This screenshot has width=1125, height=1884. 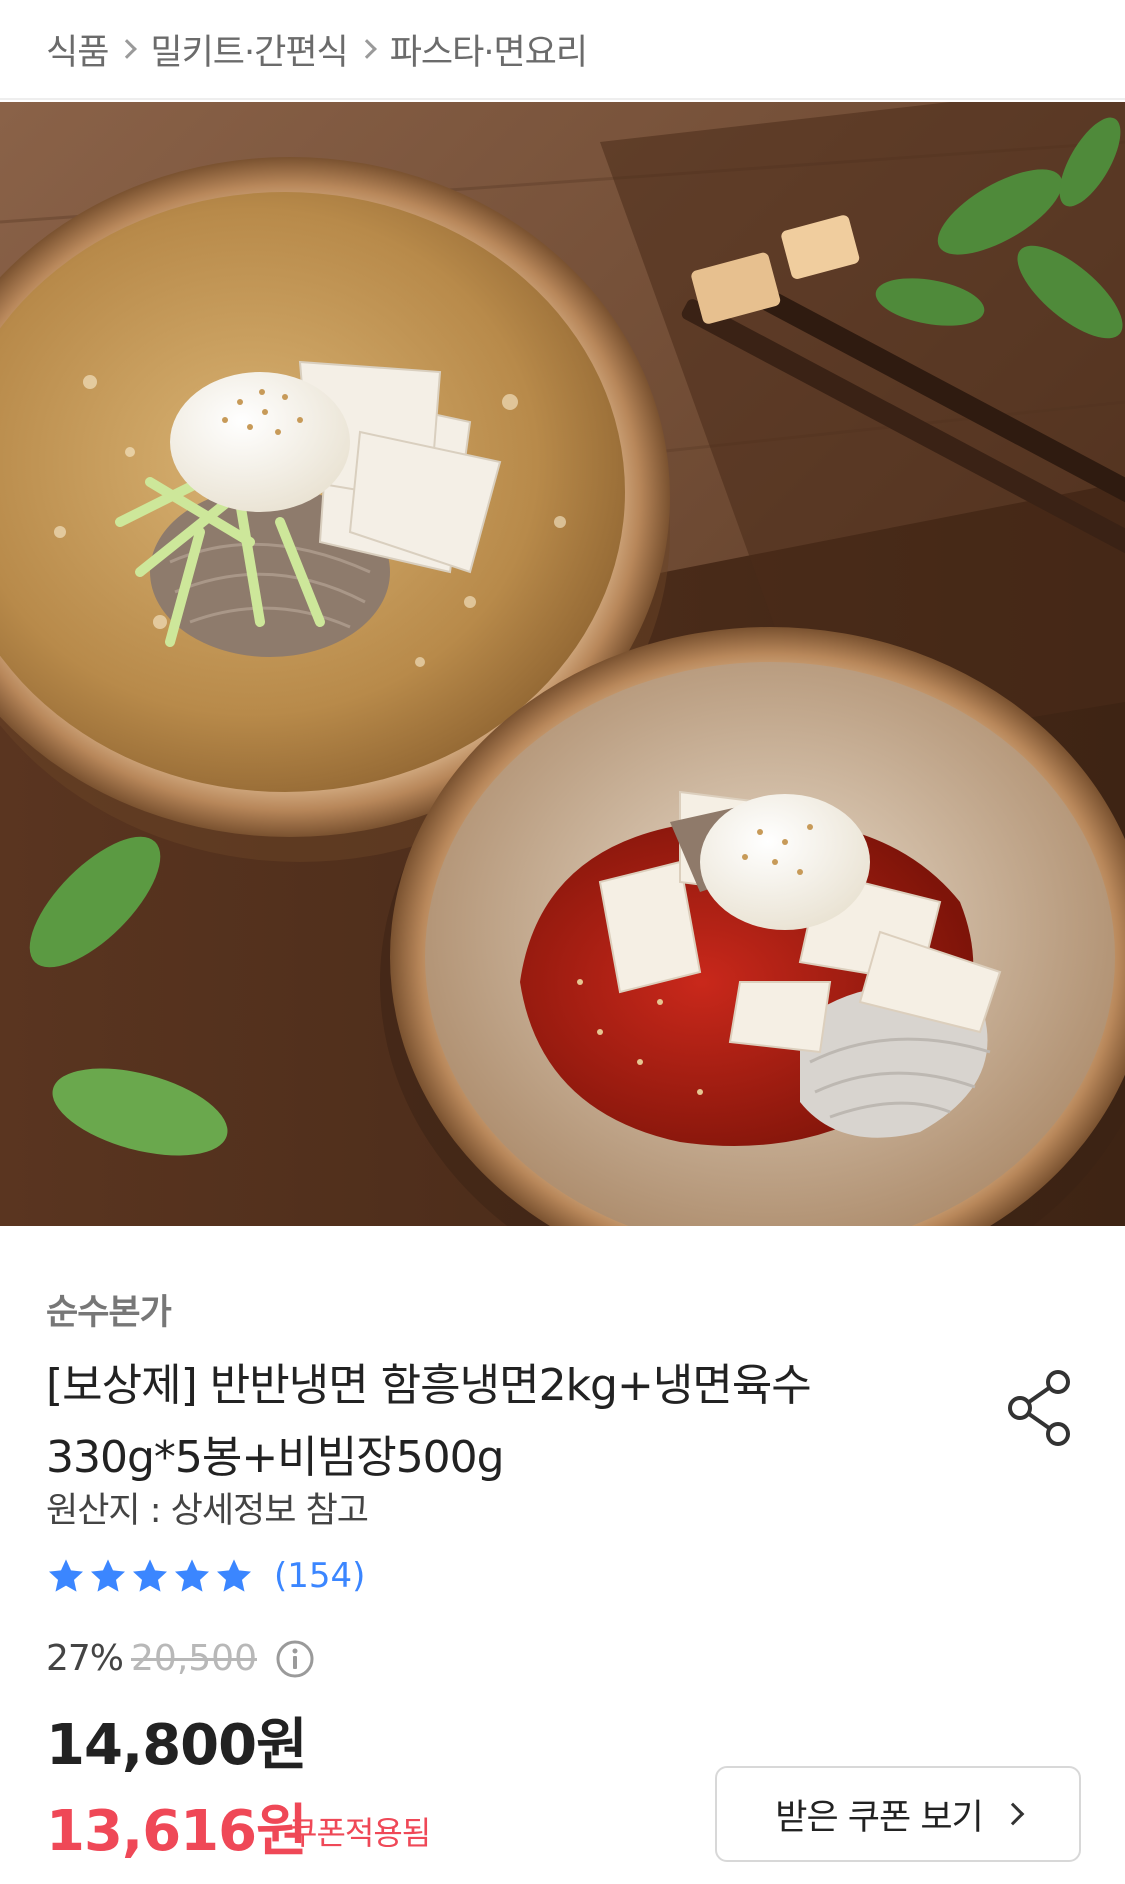 What do you see at coordinates (85, 1658) in the screenshot?
I see `discount-rate: 27%` at bounding box center [85, 1658].